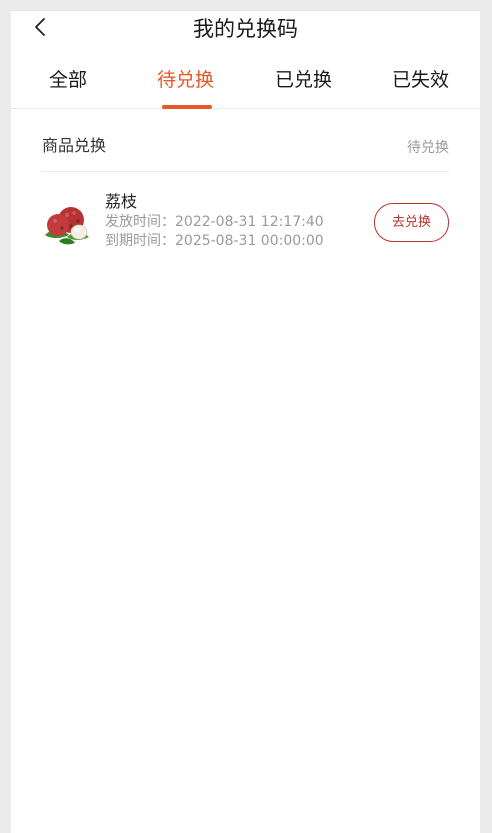  I want to click on page-title: 我的兑换码, so click(245, 29).